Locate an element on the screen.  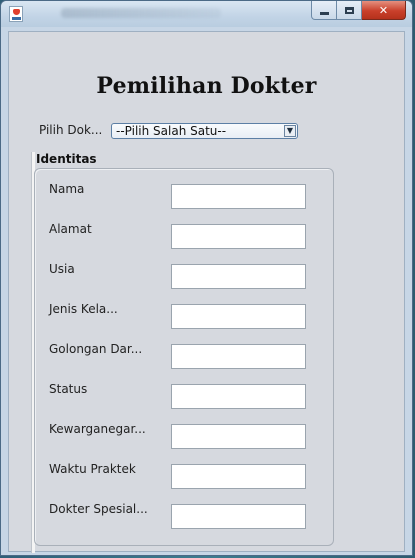
waktu-praktek-field is located at coordinates (238, 476).